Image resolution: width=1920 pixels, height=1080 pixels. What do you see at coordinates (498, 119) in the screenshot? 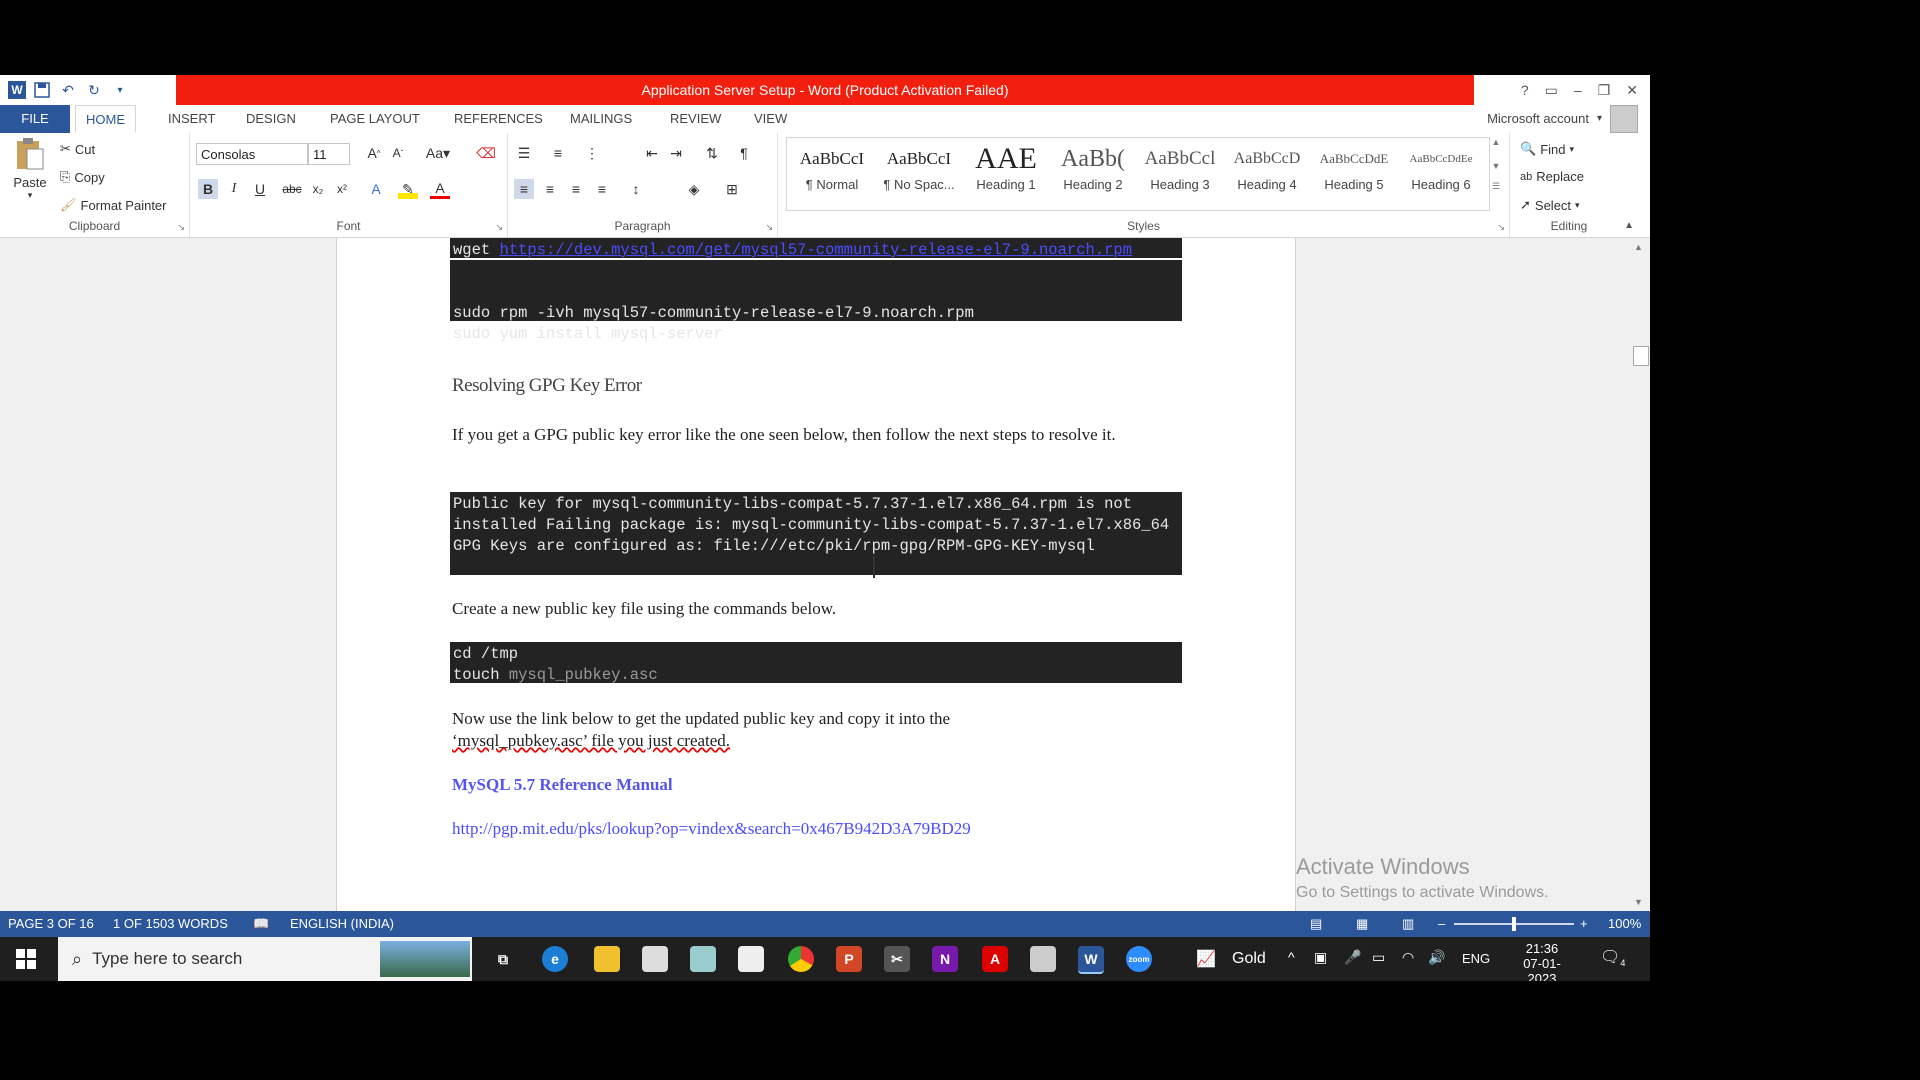
I see `tab-references: REFERENCES` at bounding box center [498, 119].